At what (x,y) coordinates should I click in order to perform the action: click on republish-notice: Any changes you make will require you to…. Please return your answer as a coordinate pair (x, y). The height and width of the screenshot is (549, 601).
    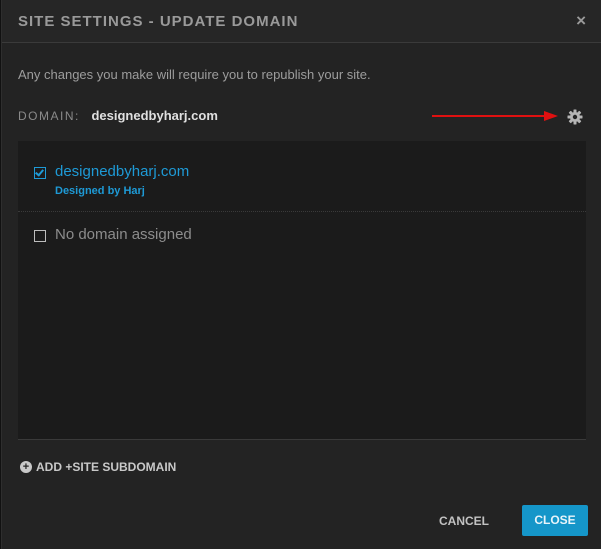
    Looking at the image, I should click on (194, 74).